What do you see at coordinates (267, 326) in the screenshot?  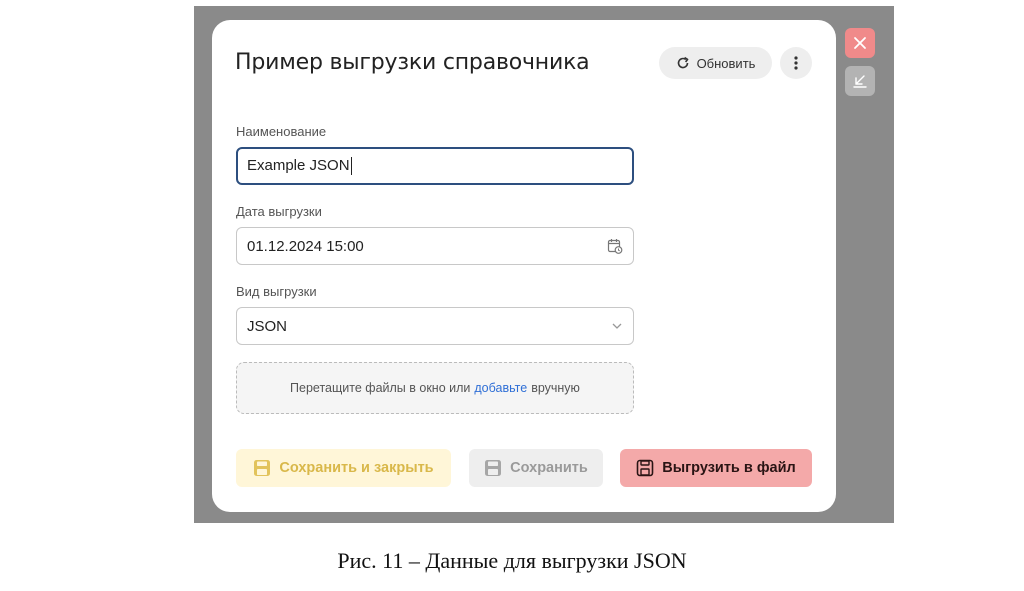 I see `type-value: JSON` at bounding box center [267, 326].